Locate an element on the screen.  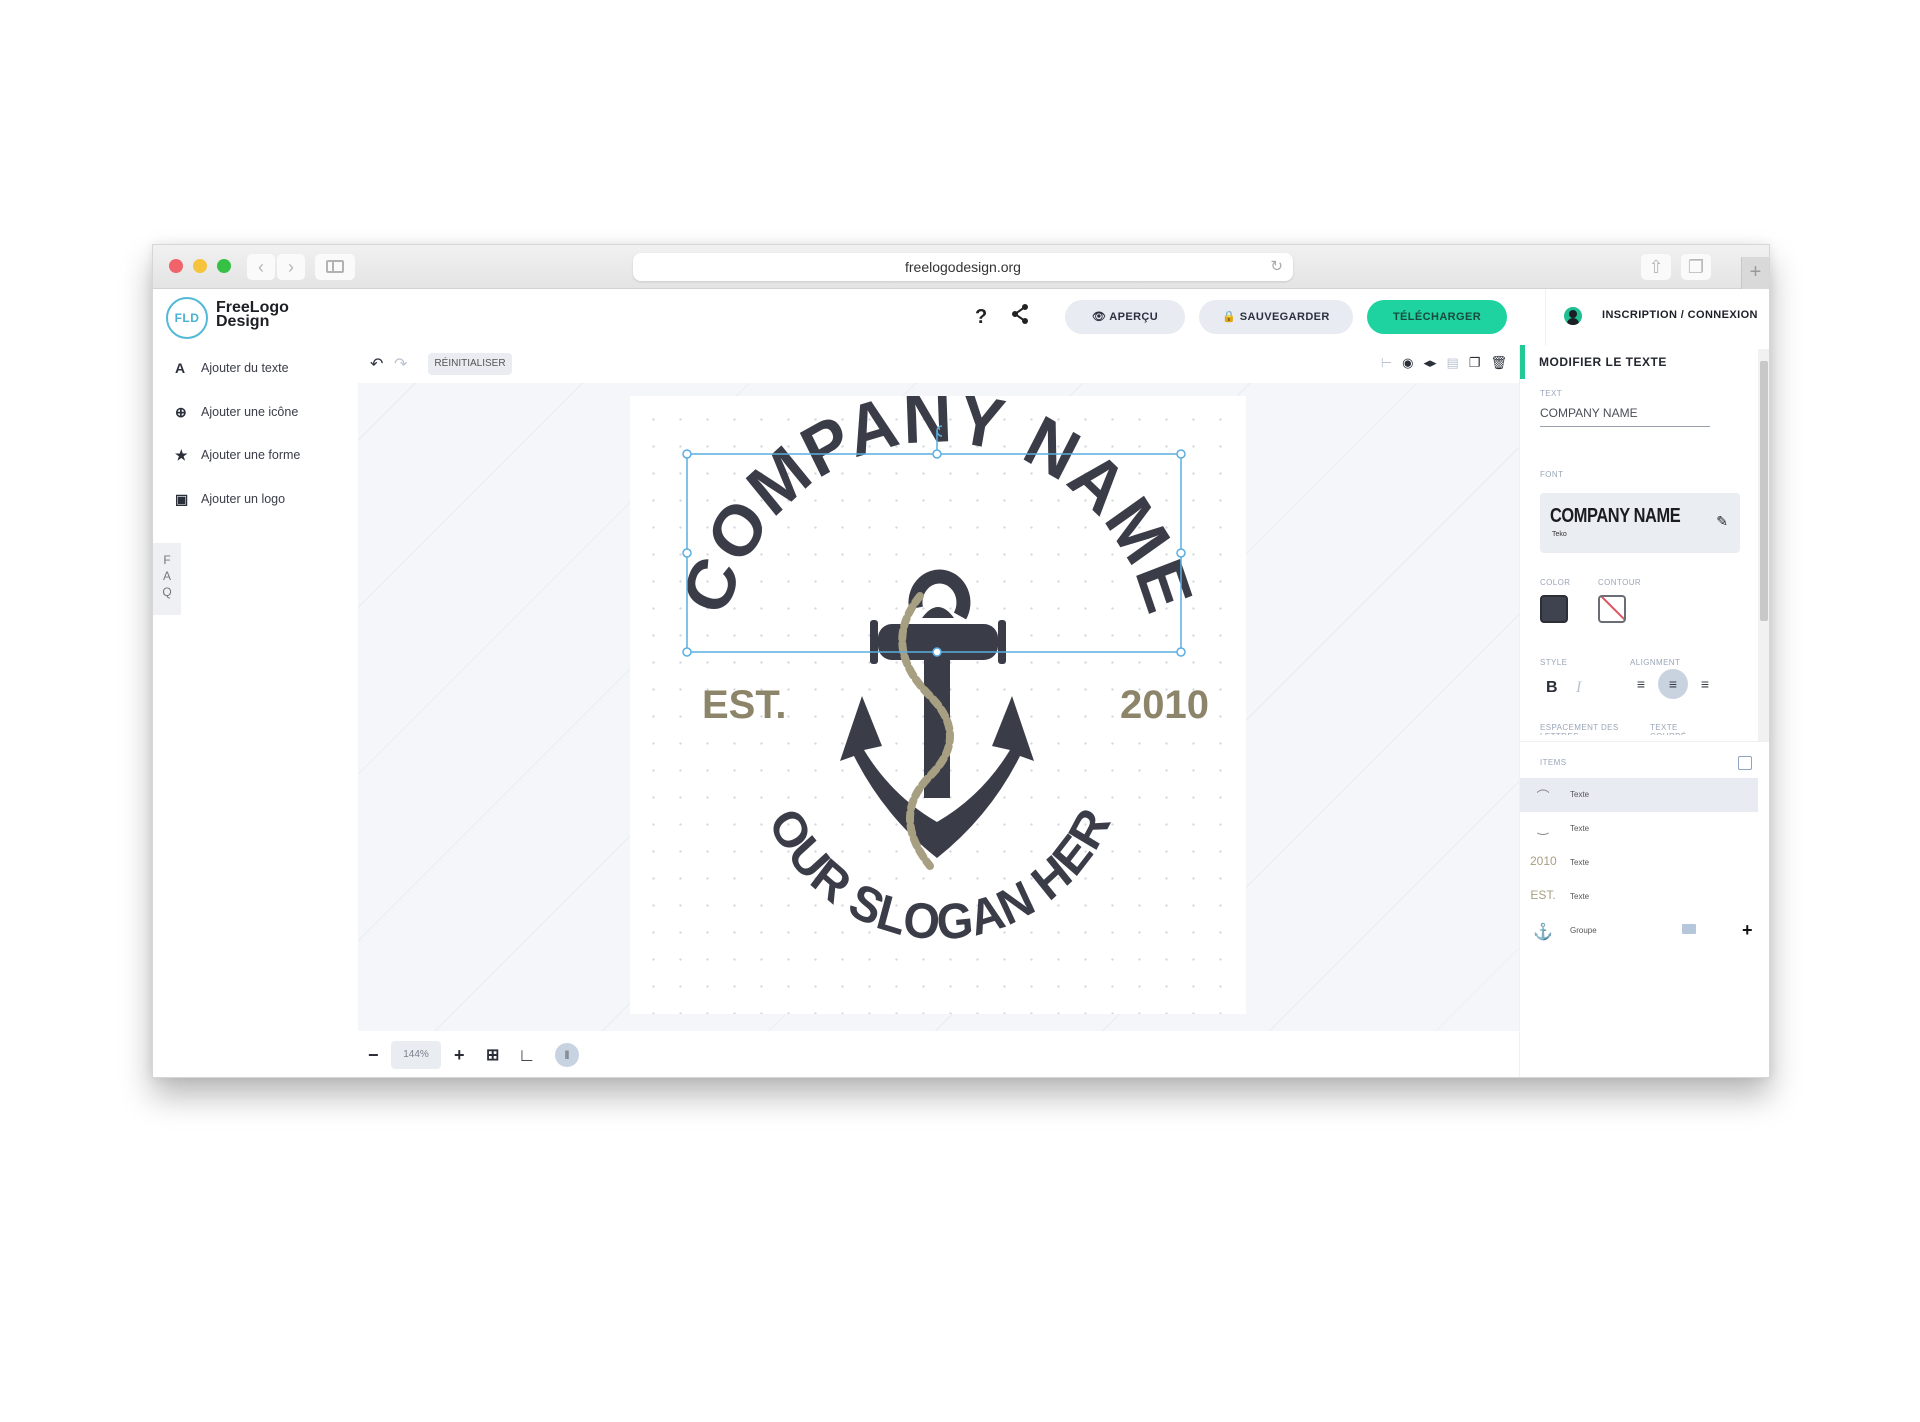
letter-spacing-label: ESPACEMENT DES LETTRES is located at coordinates (1579, 729).